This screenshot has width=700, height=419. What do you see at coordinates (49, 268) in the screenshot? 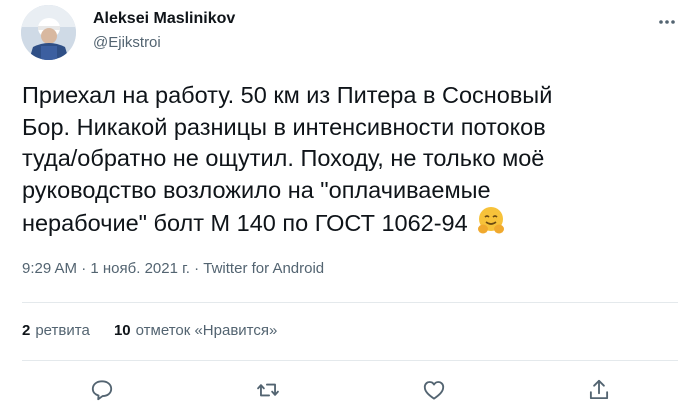
I see `tweet-time: 9:29 AM` at bounding box center [49, 268].